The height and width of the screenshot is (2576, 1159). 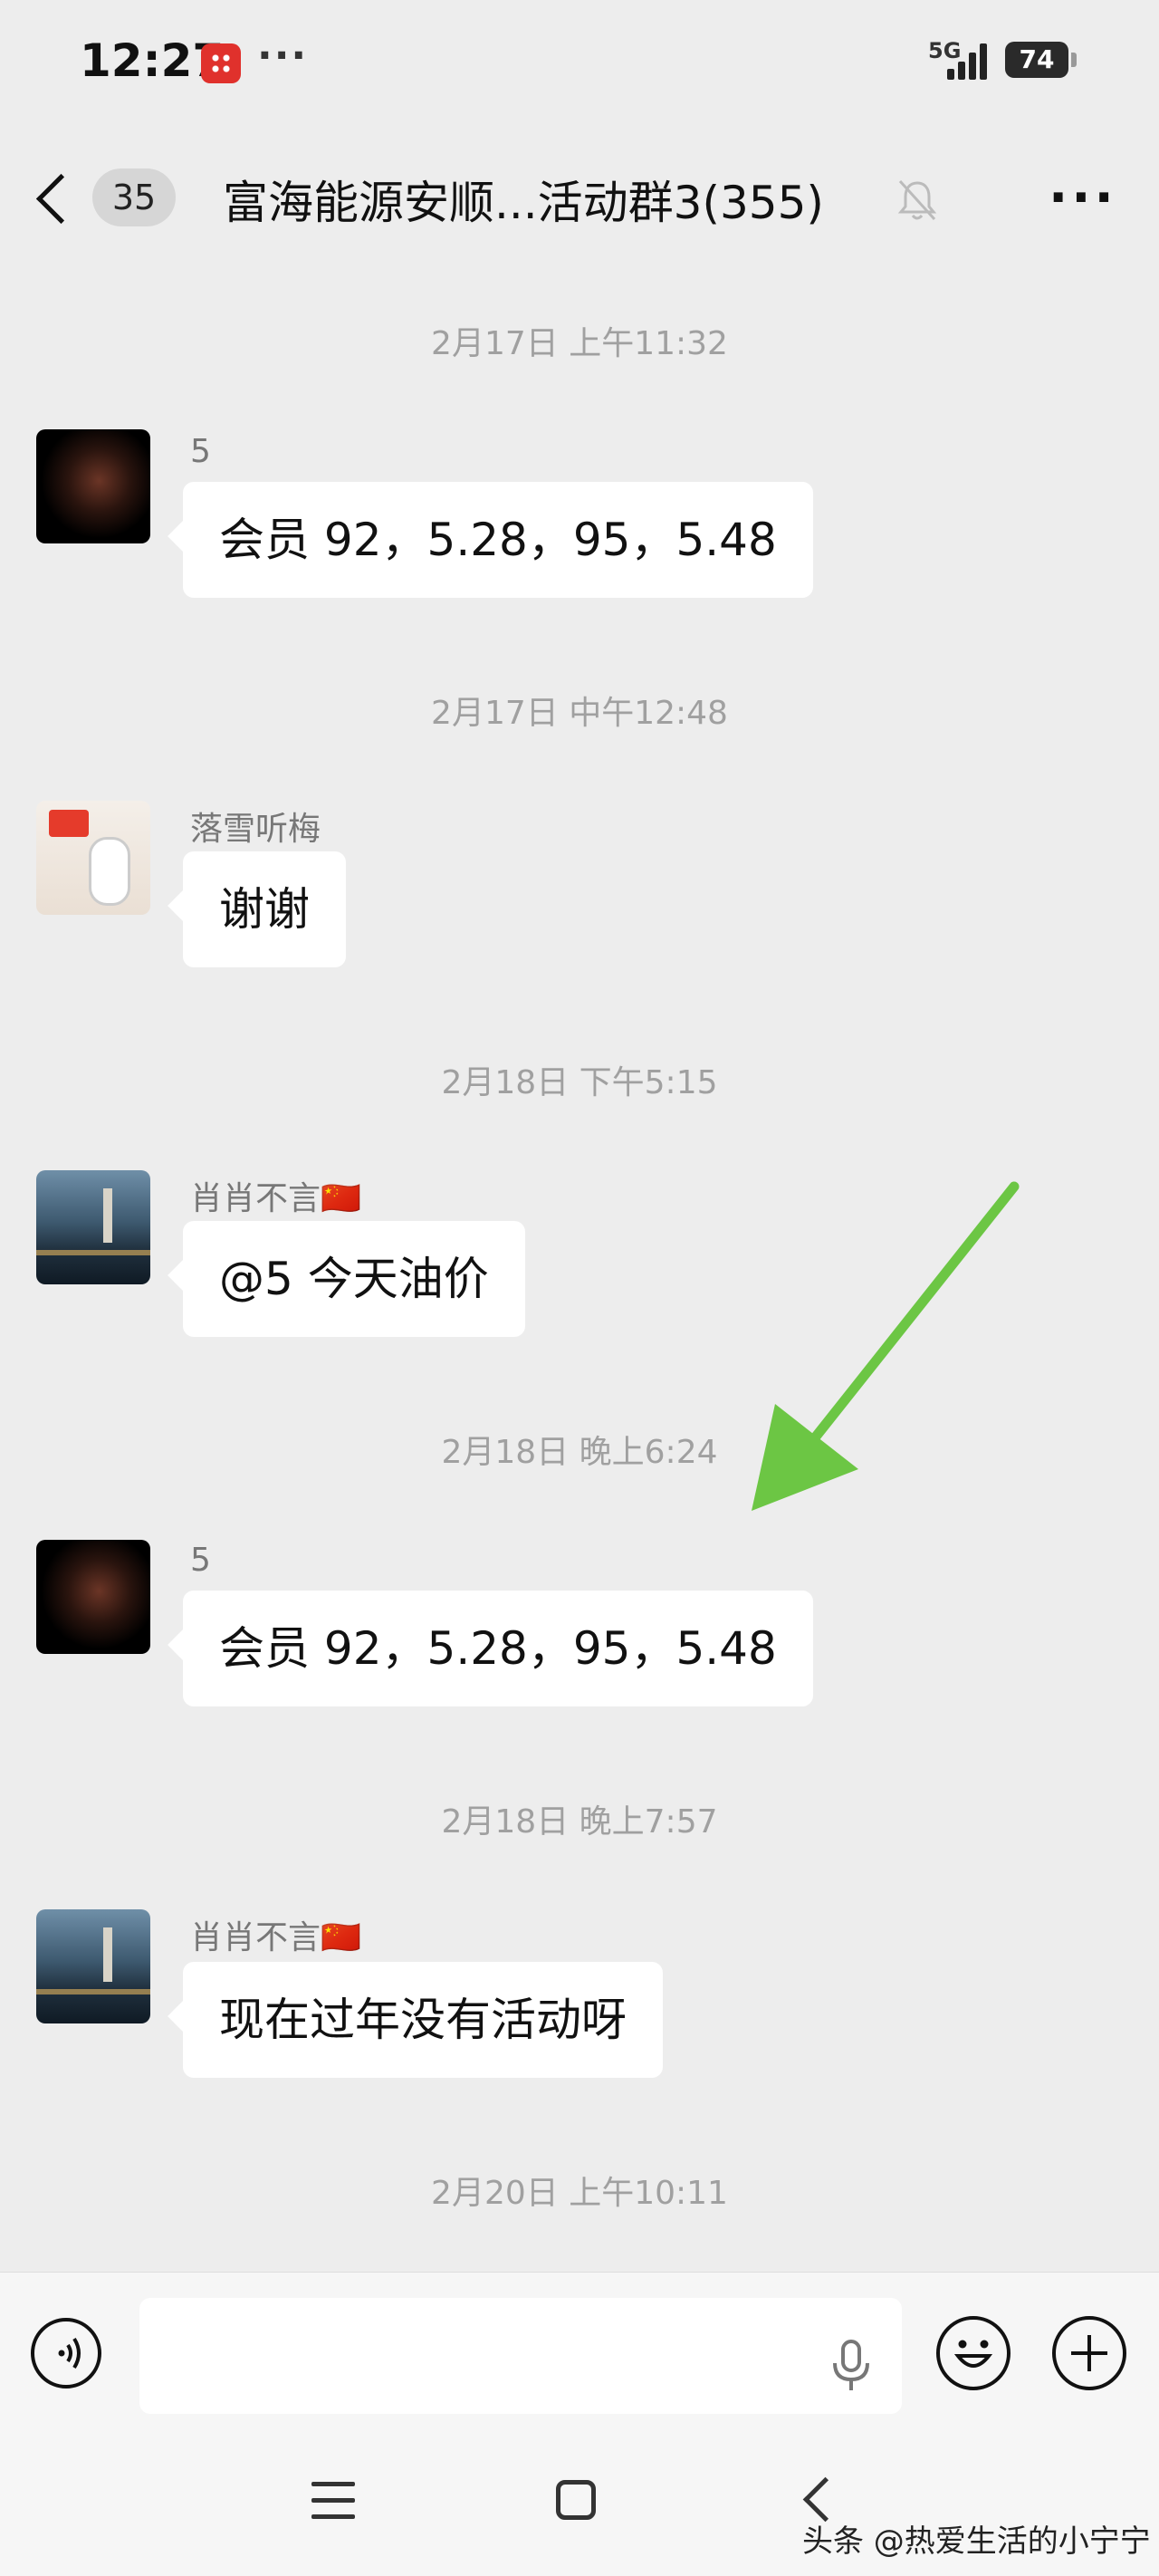 I want to click on message-timestamp: 2月18日 下午5:15, so click(x=579, y=1082).